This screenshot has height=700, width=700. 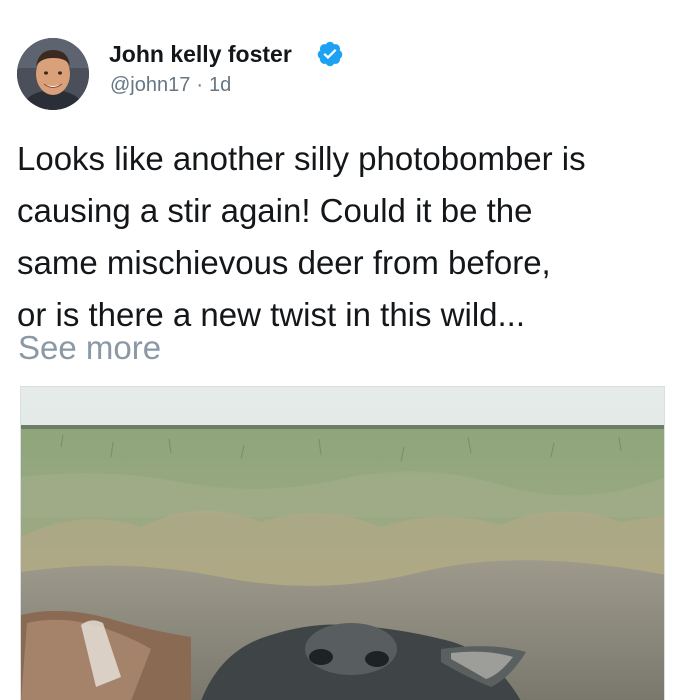 I want to click on tweet-meta: @john17 · 1d, so click(x=170, y=85).